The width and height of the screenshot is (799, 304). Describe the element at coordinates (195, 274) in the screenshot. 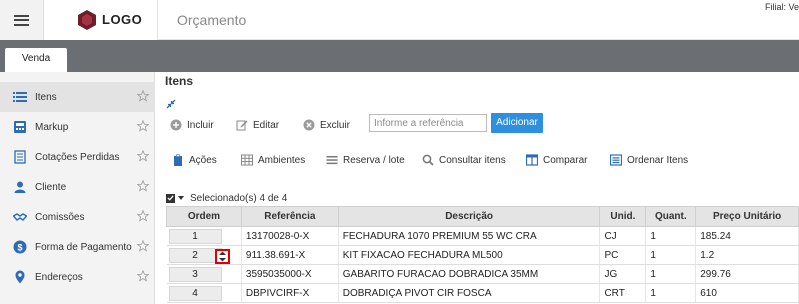

I see `ordem-cell: 3` at that location.